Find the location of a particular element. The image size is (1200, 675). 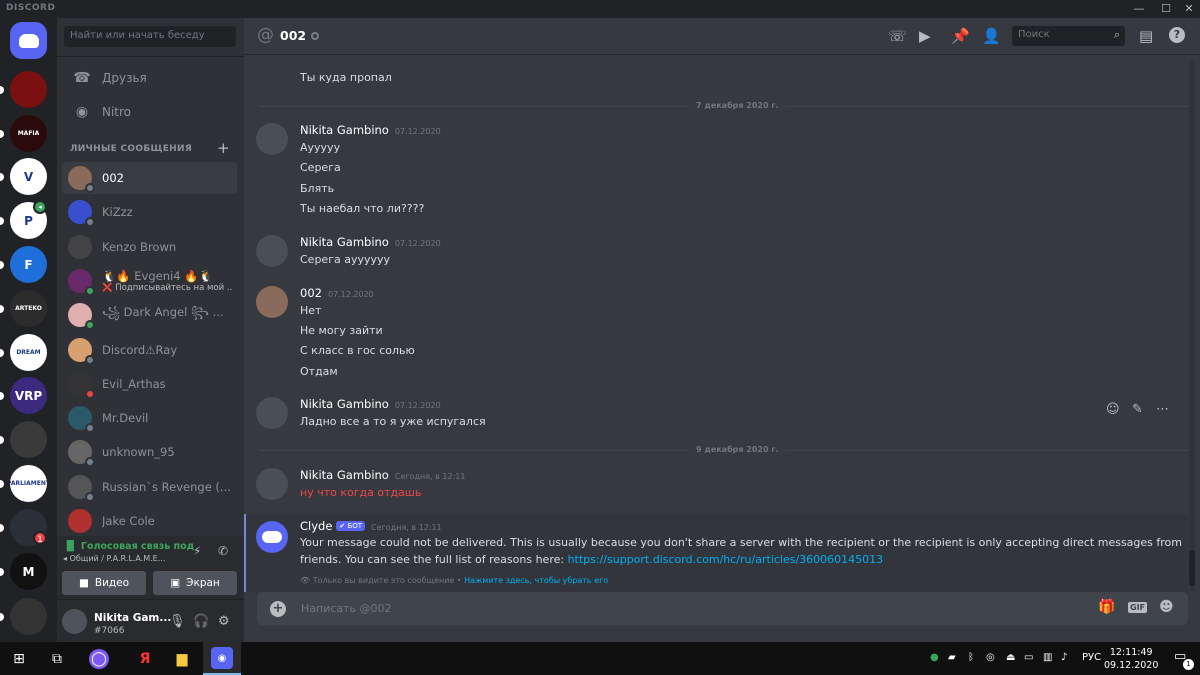

dm-name: Jake Cole is located at coordinates (128, 521).